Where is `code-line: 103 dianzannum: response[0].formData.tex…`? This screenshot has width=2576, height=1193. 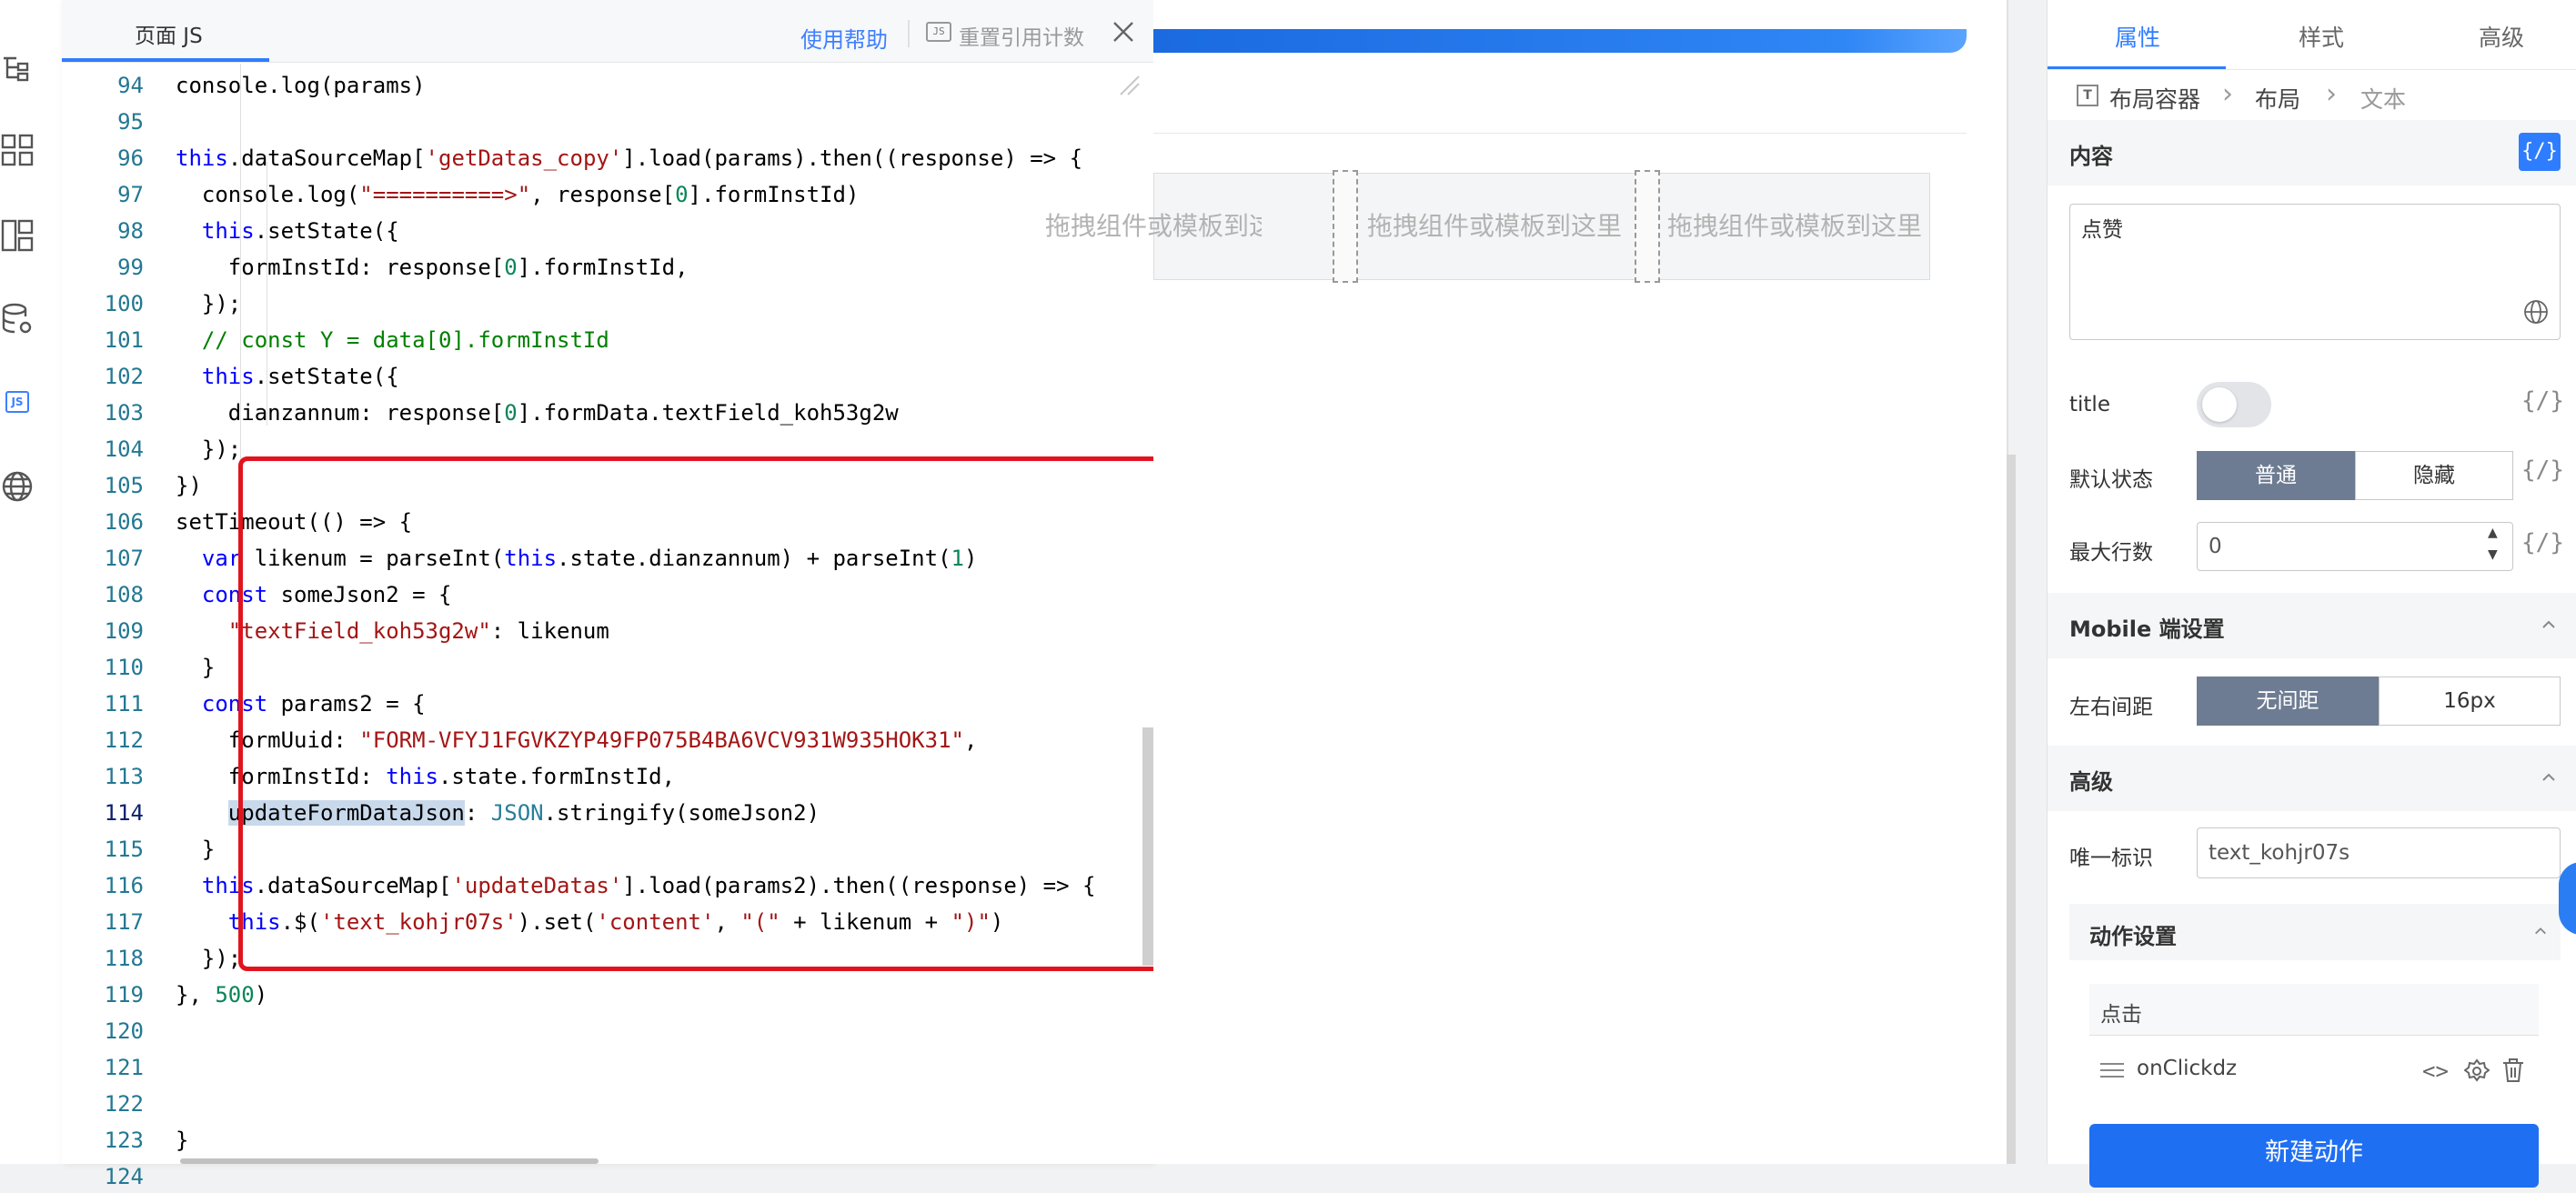
code-line: 103 dianzannum: response[0].formData.tex… is located at coordinates (607, 412).